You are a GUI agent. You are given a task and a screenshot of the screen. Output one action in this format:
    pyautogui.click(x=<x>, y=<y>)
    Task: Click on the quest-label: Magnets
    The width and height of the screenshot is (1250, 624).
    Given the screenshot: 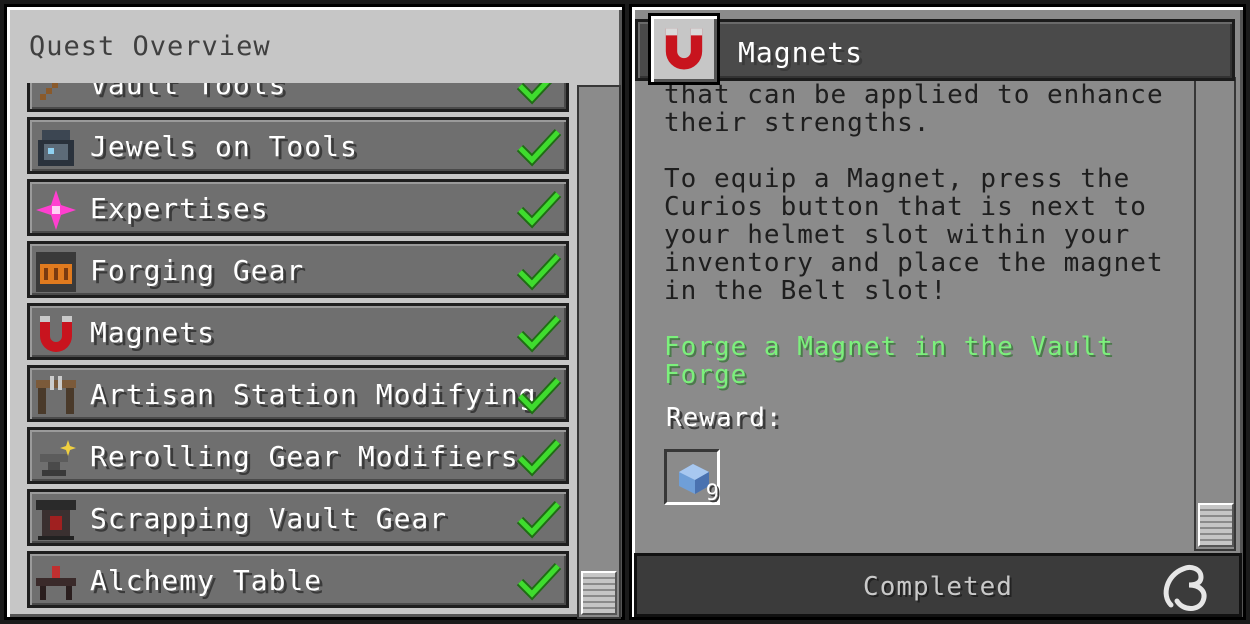 What is the action you would take?
    pyautogui.click(x=153, y=332)
    